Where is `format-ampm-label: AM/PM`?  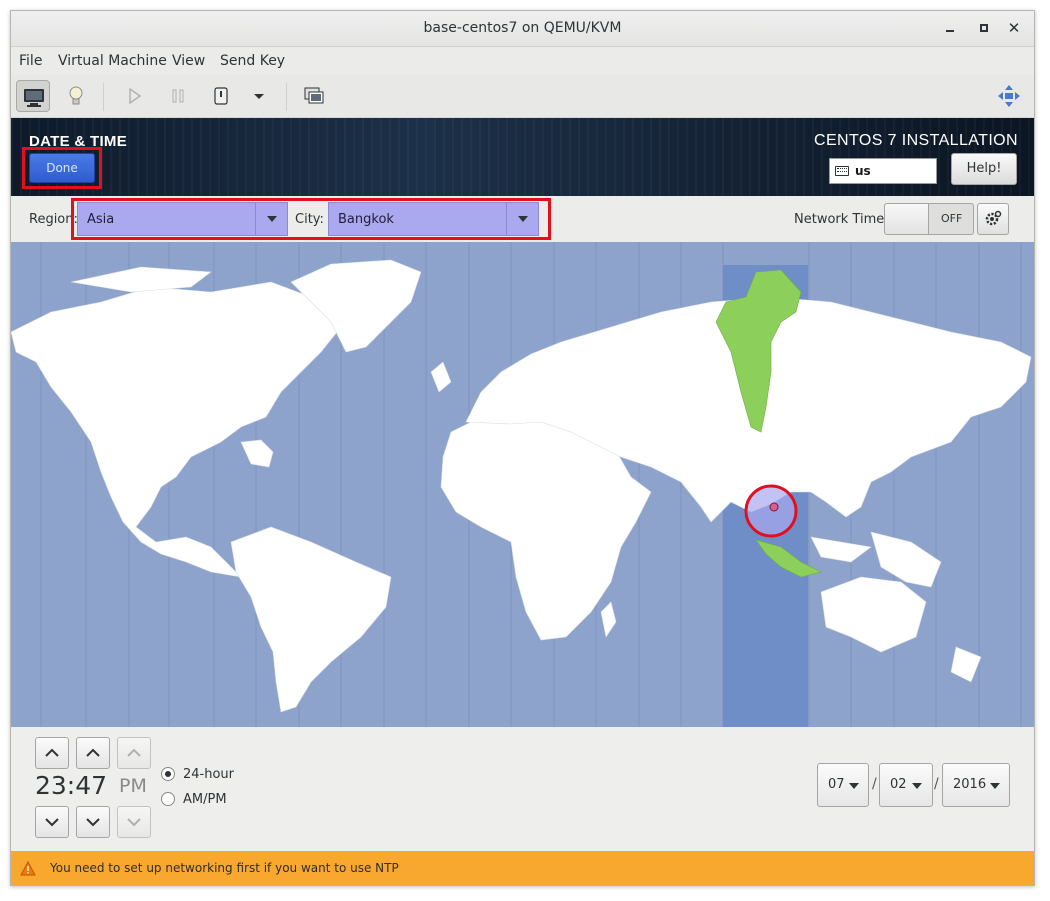 format-ampm-label: AM/PM is located at coordinates (205, 799).